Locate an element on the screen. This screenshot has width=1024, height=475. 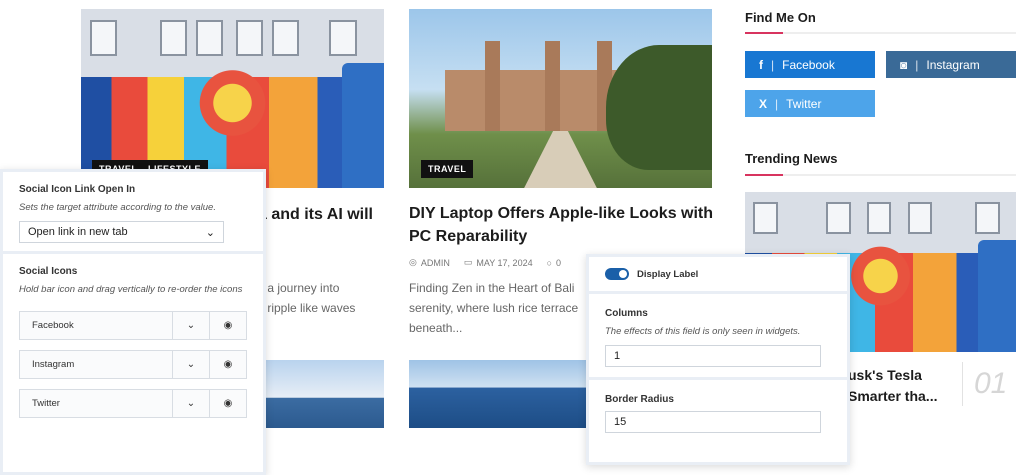
social-label: Facebook is located at coordinates (808, 64).